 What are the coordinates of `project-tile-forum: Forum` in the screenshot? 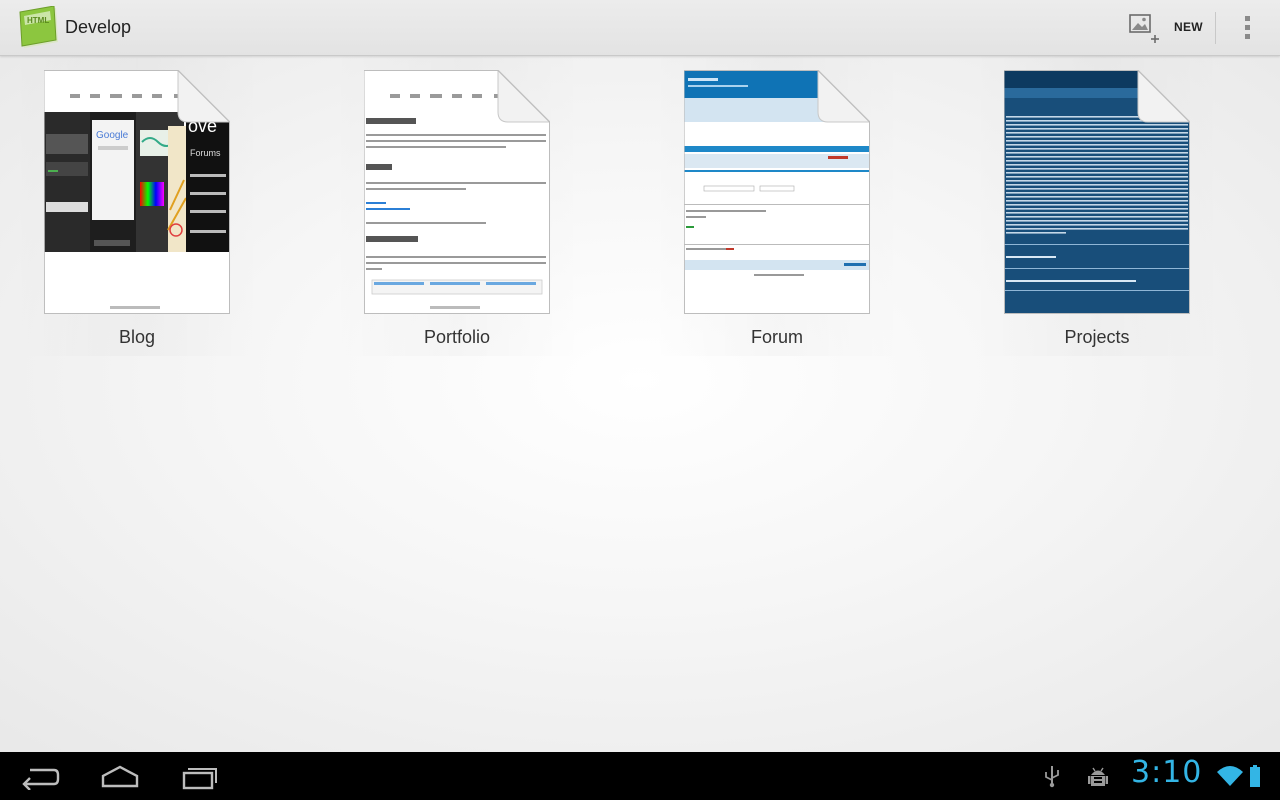 It's located at (777, 208).